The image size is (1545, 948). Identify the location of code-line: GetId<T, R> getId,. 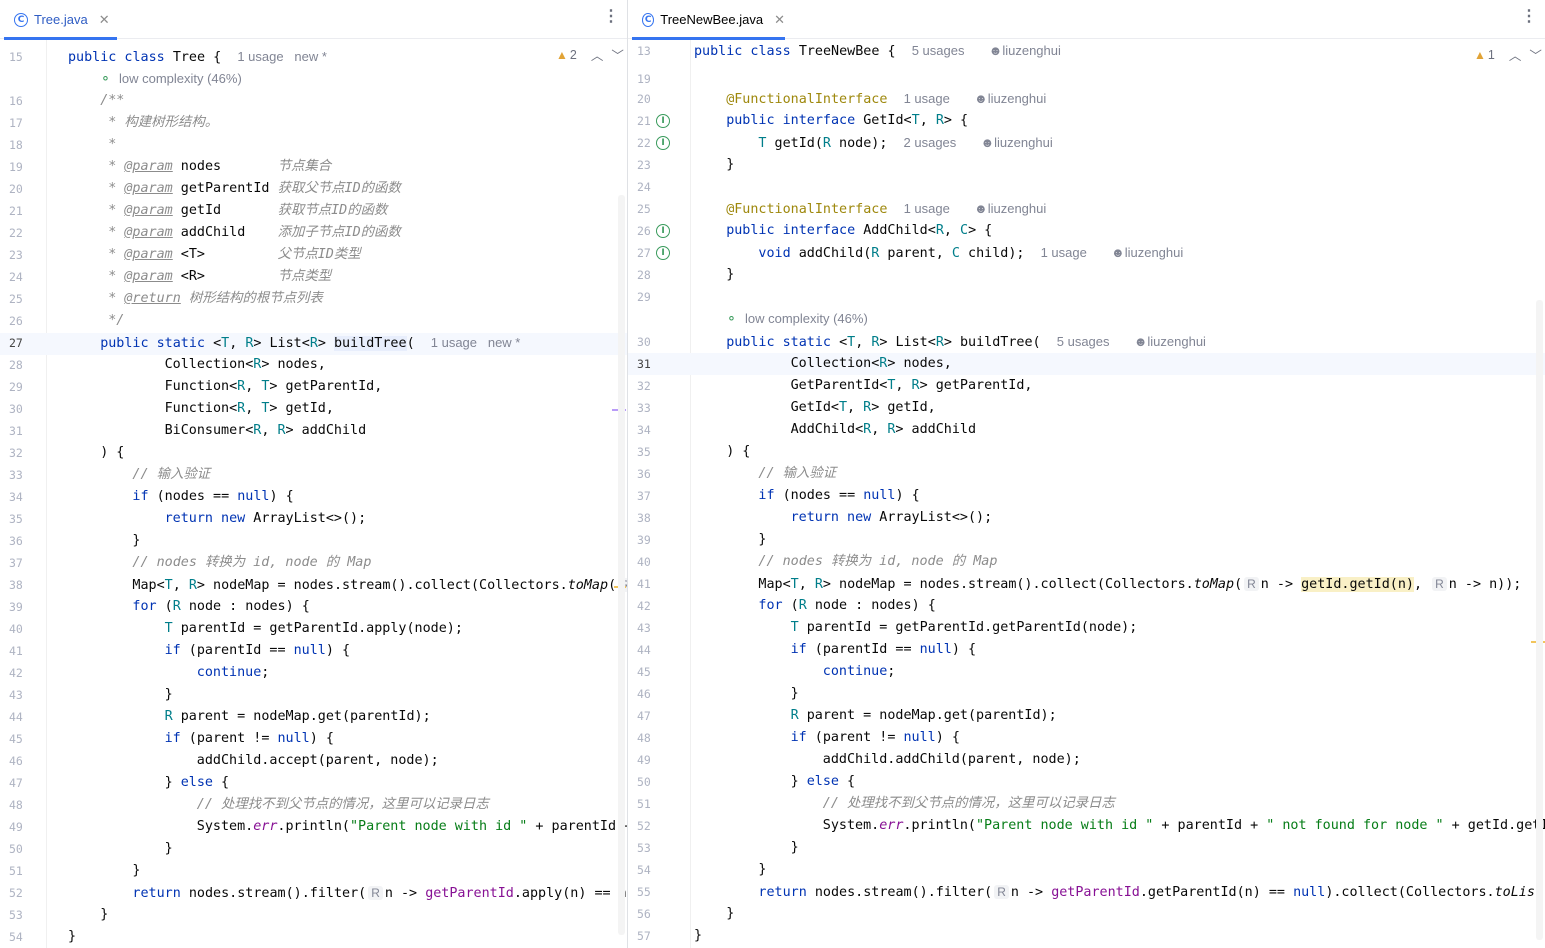
(863, 408).